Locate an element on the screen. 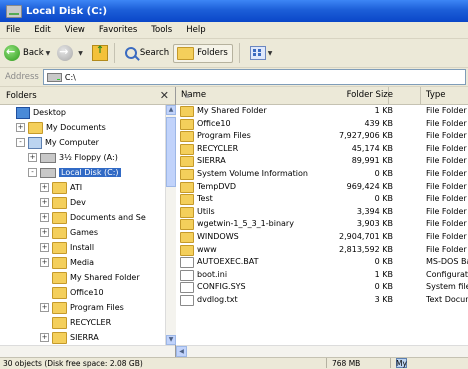 The height and width of the screenshot is (369, 468). tree-node: Office10 is located at coordinates (82, 292).